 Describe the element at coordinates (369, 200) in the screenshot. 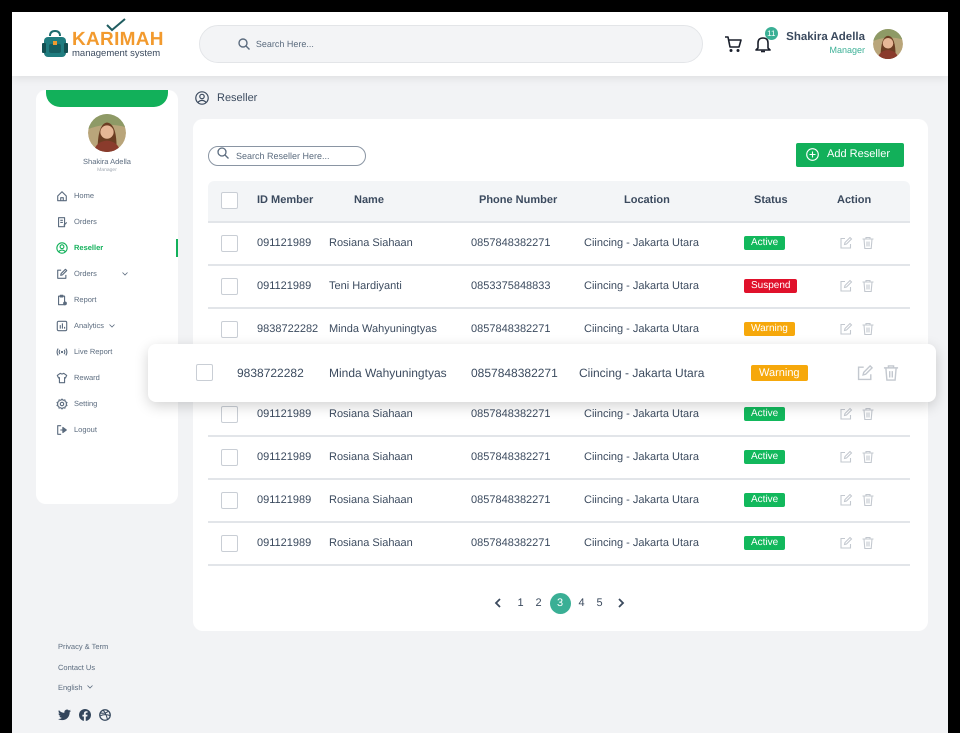

I see `column-header: Name` at that location.